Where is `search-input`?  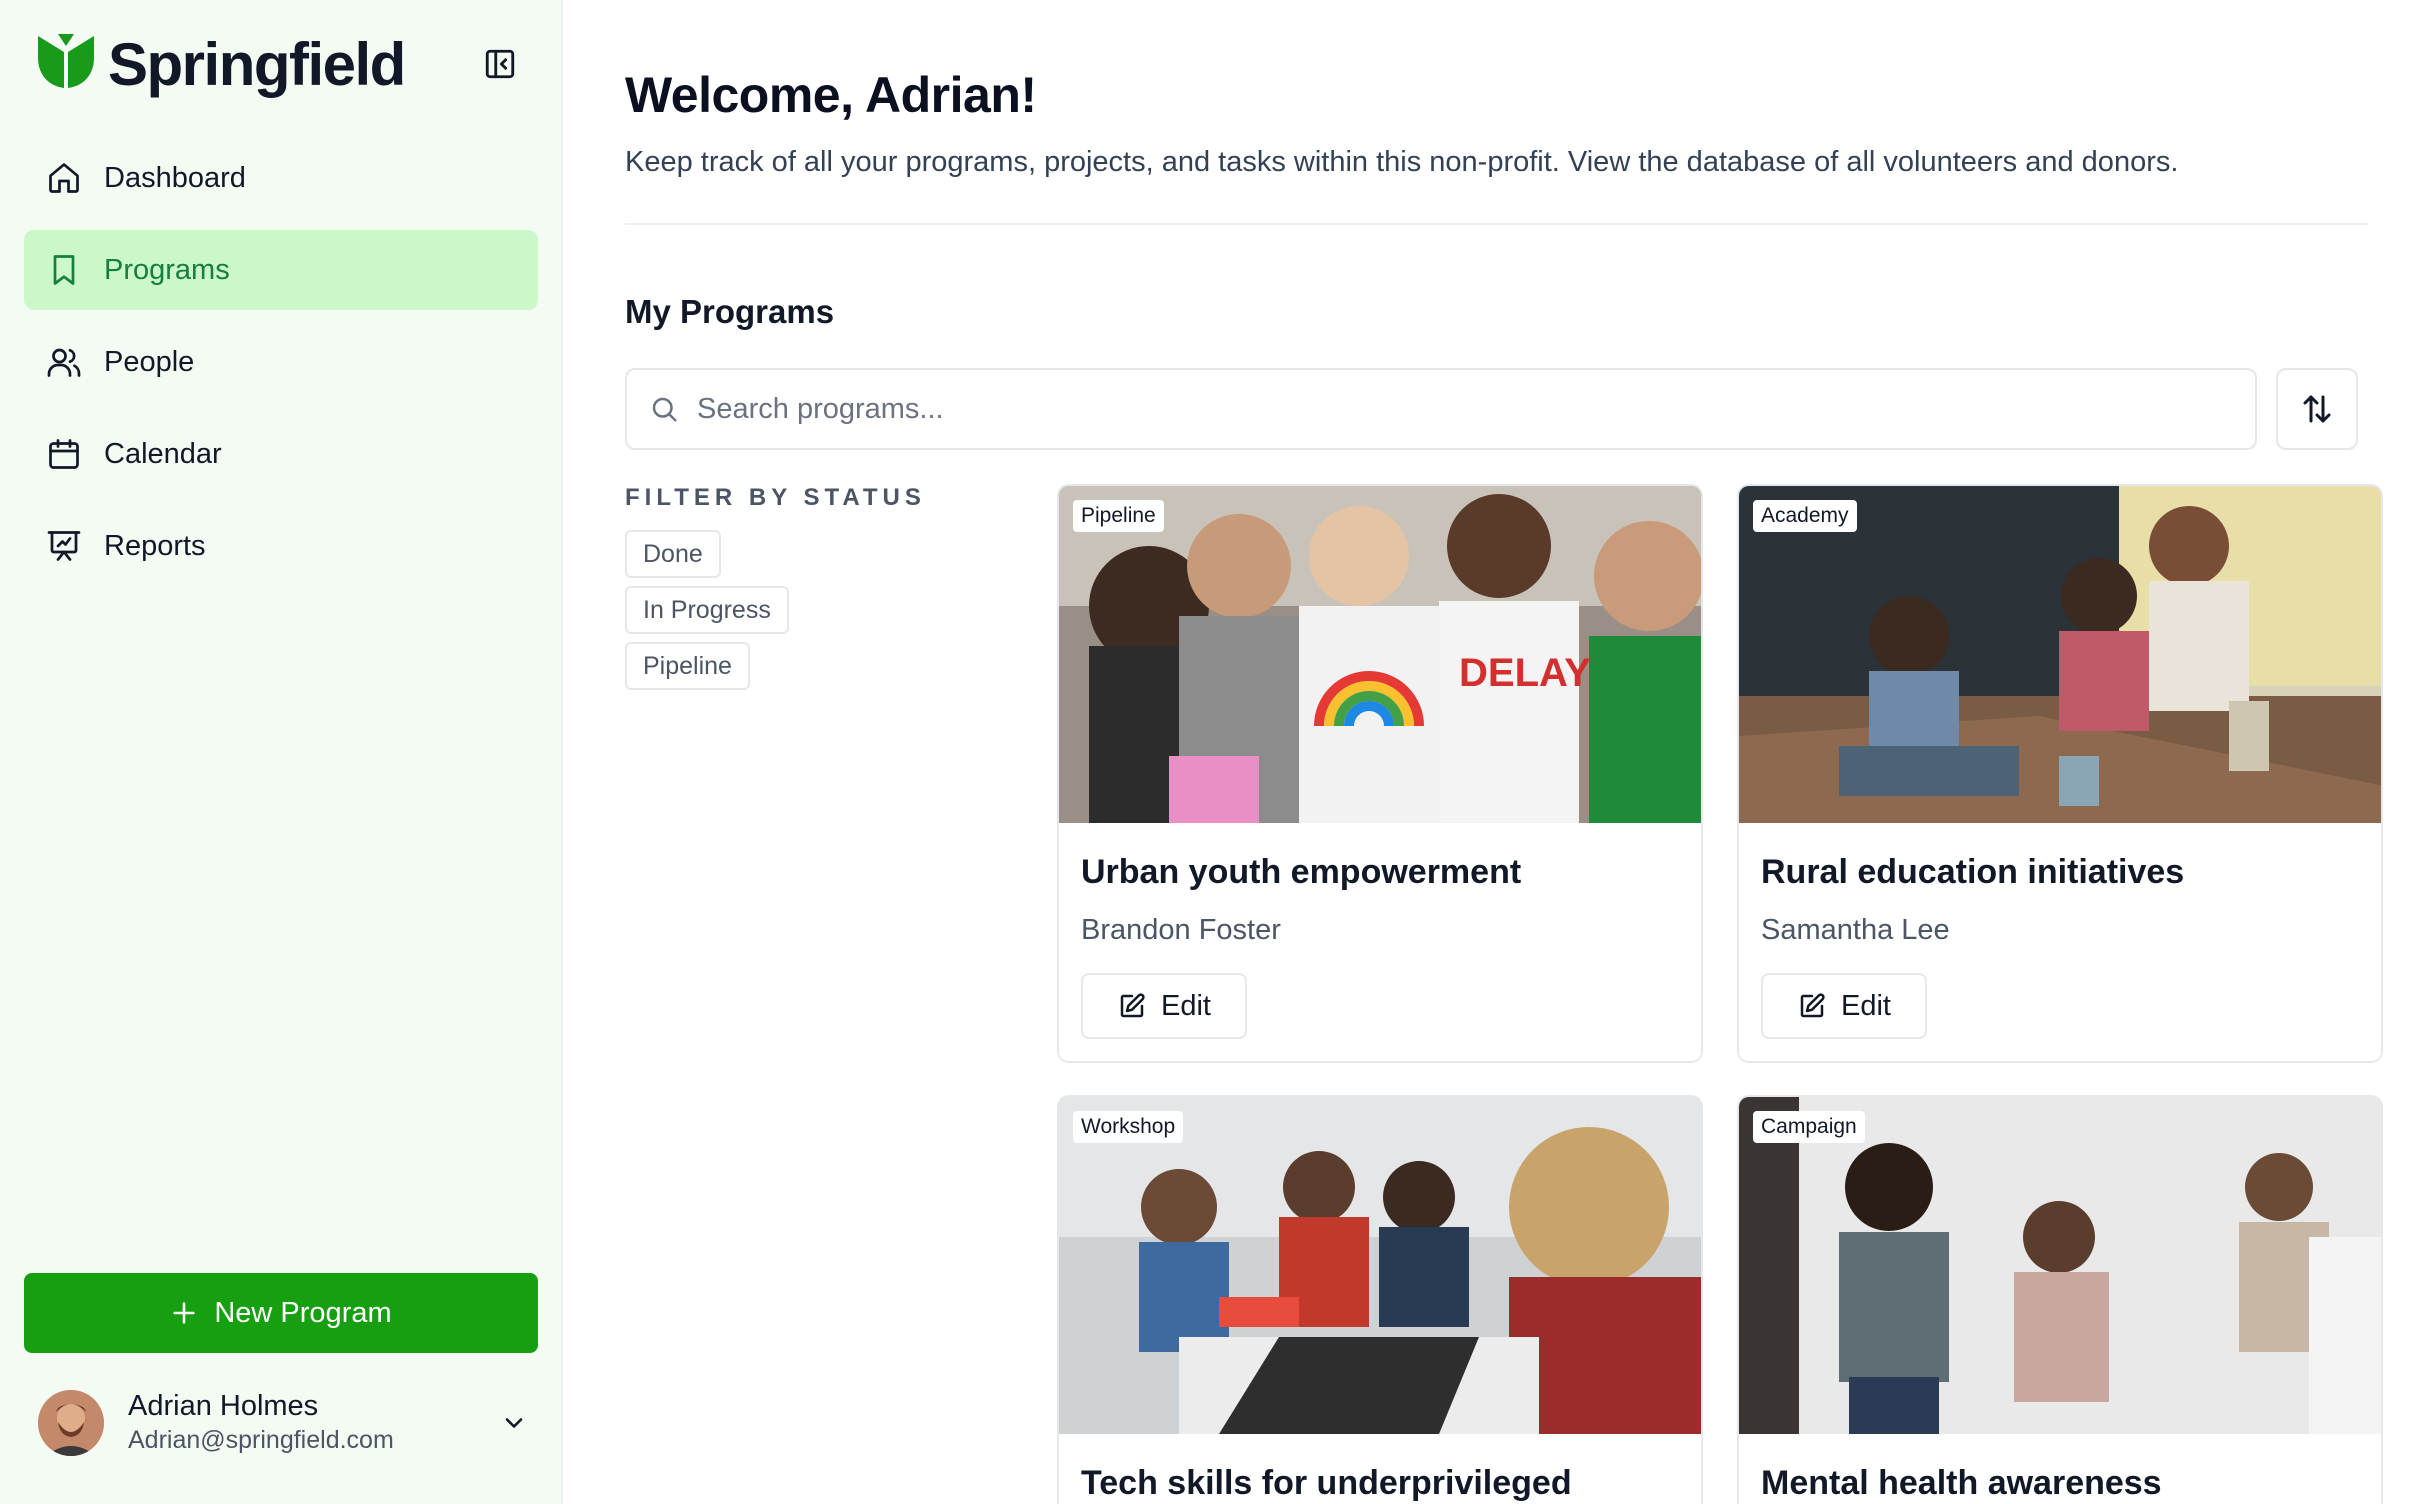
search-input is located at coordinates (1447, 409).